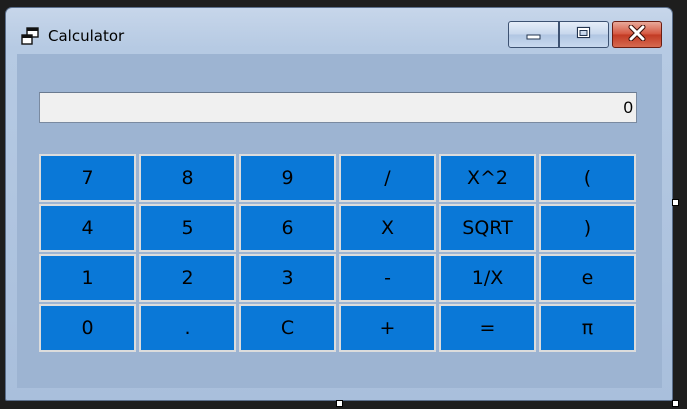  I want to click on key-square-button: X^2, so click(487, 178).